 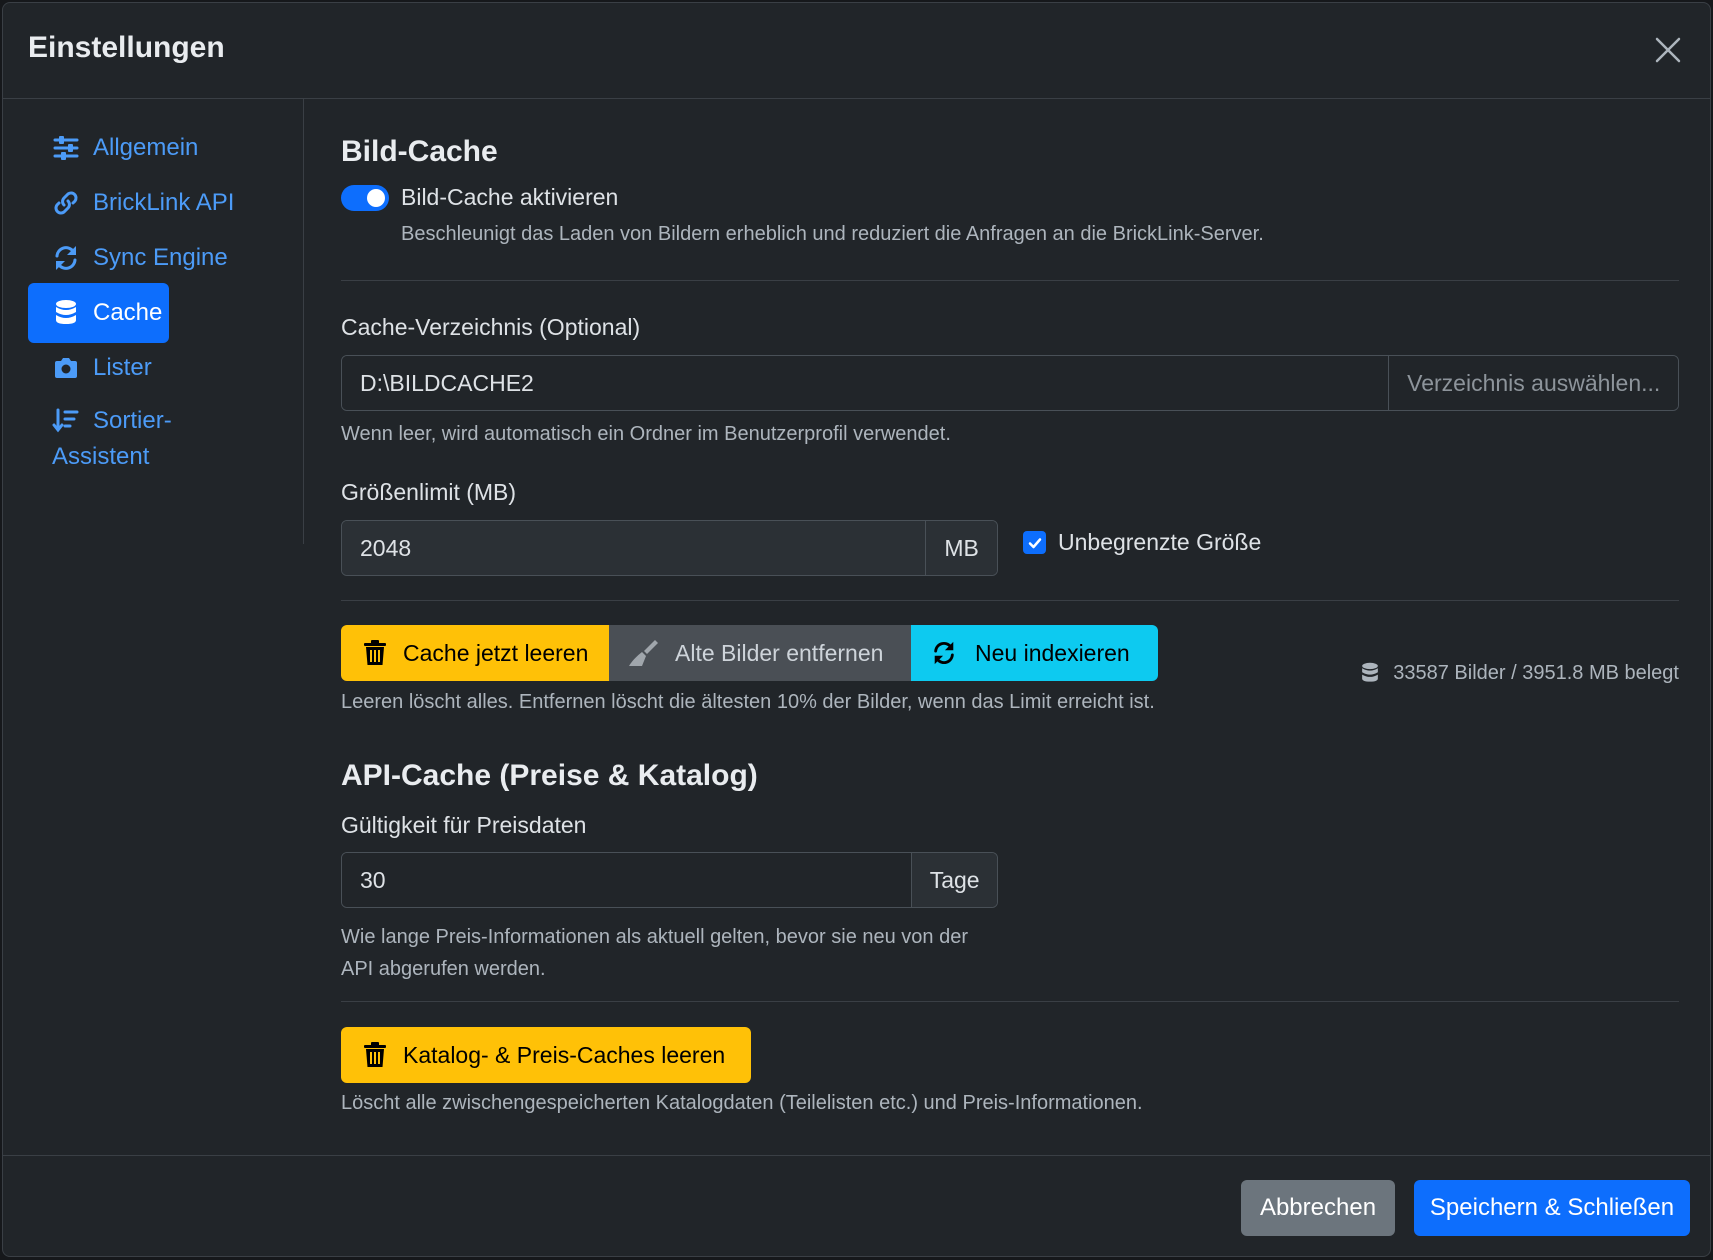 I want to click on clear-cache-button: Cache jetzt leeren, so click(x=475, y=653).